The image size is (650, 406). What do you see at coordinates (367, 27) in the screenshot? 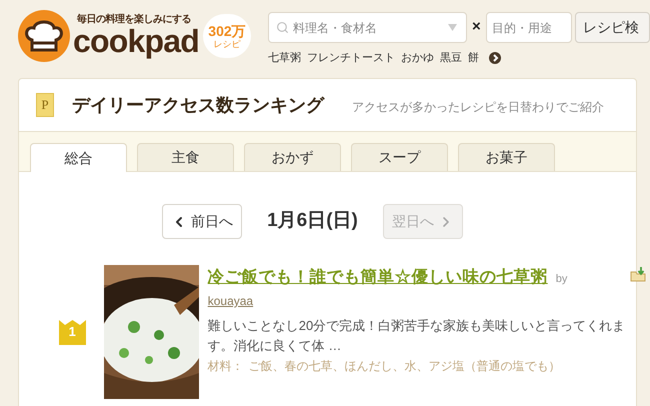
I see `search-field: 料理名・食材名` at bounding box center [367, 27].